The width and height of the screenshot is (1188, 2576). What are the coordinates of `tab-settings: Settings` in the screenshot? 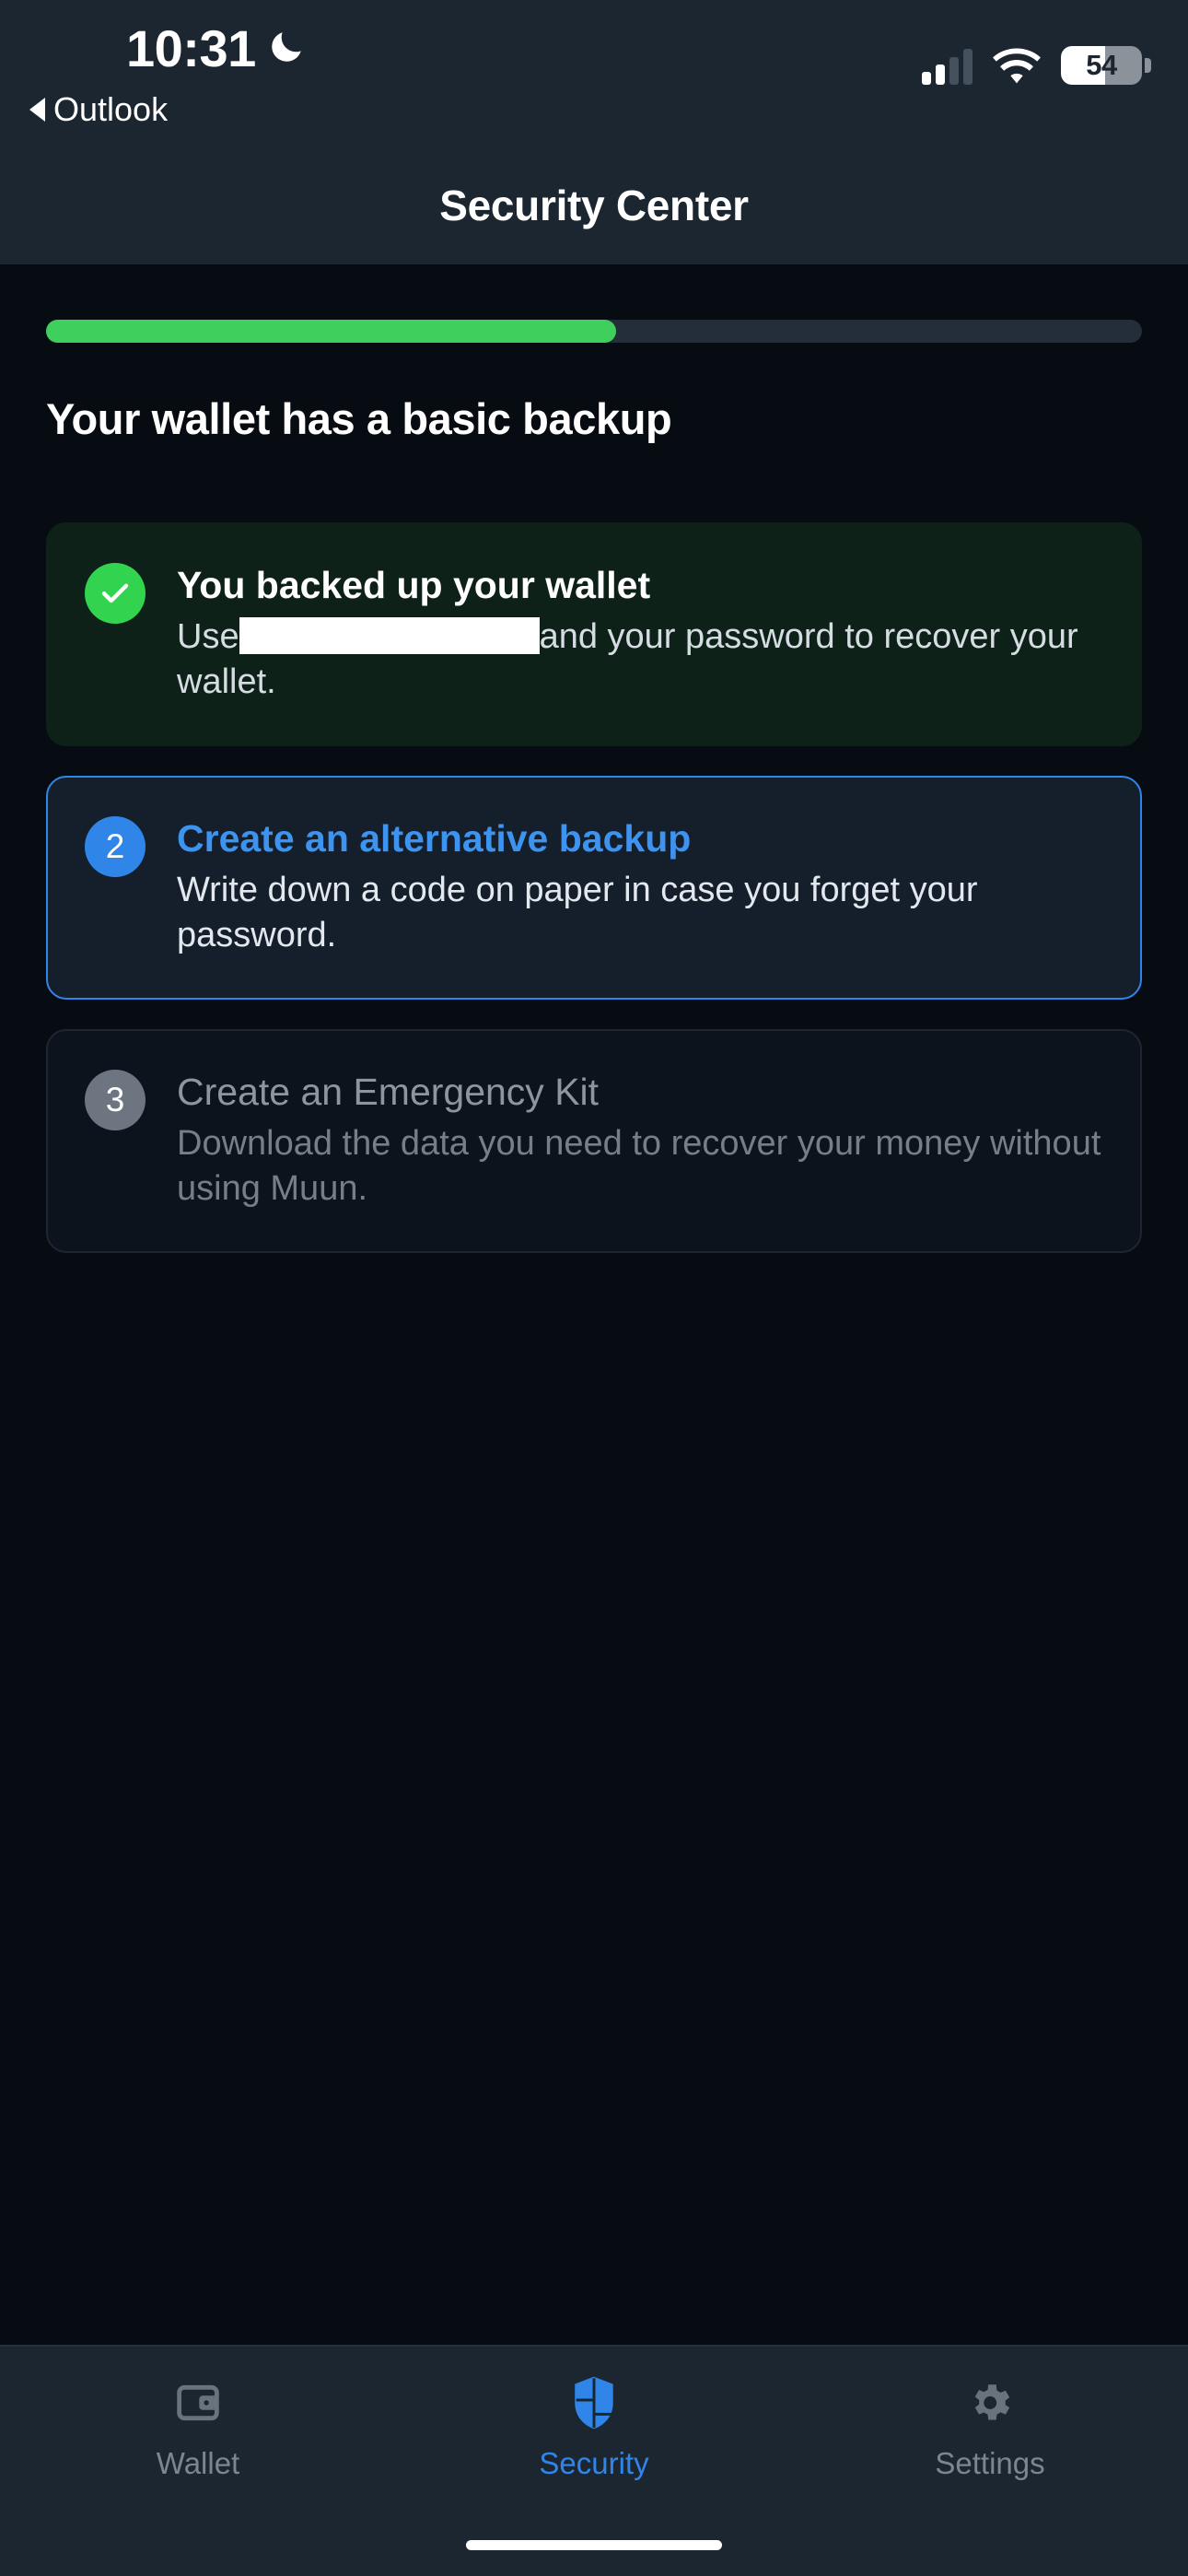 It's located at (990, 2427).